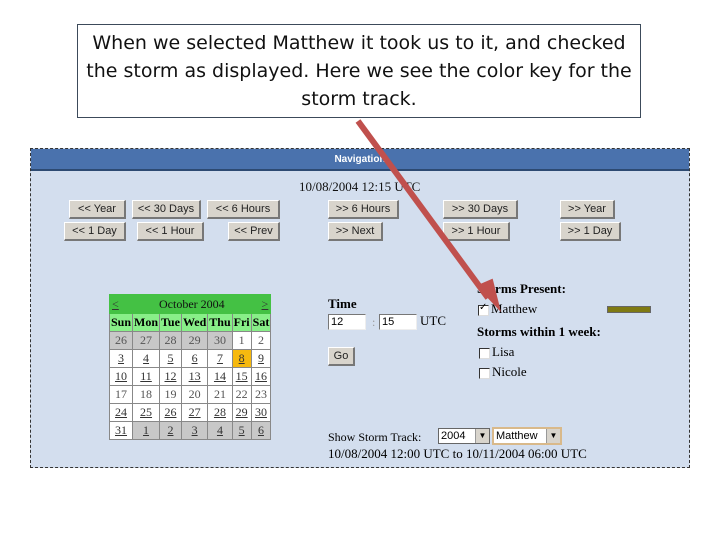 This screenshot has width=720, height=540. I want to click on calendar-day: 24, so click(121, 412).